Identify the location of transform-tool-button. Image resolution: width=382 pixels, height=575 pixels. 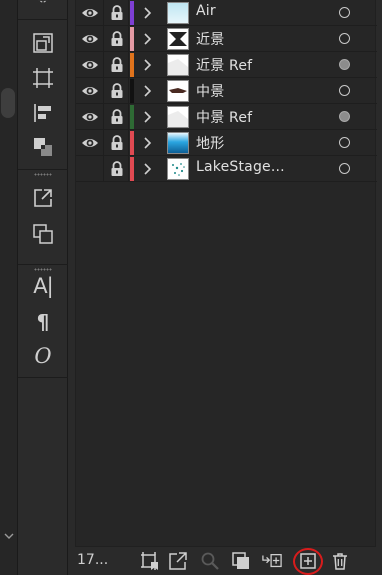
(43, 43).